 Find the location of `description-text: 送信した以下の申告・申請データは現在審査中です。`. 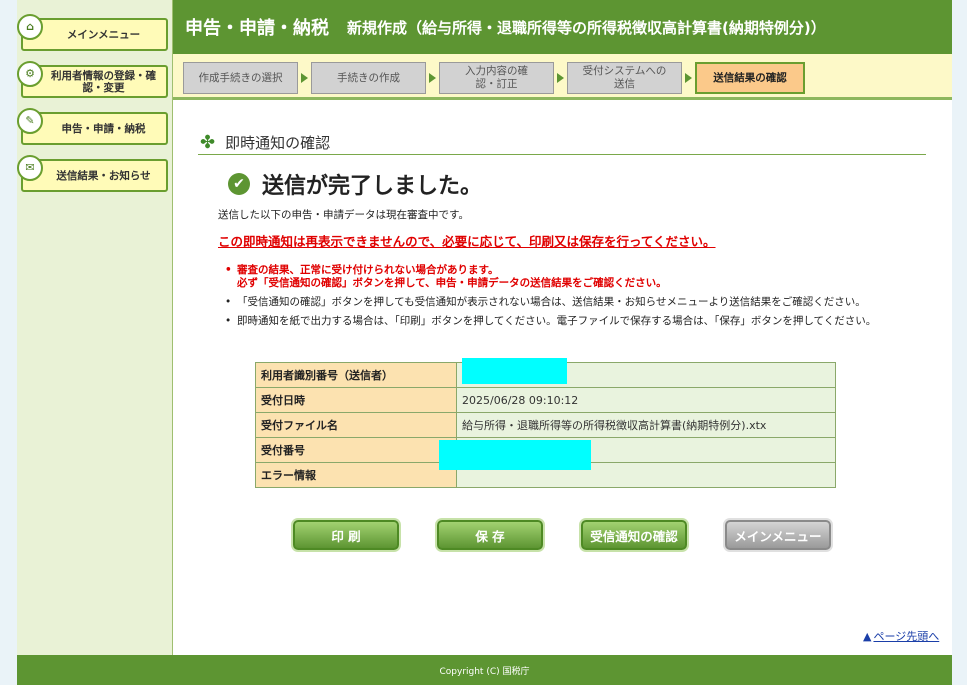

description-text: 送信した以下の申告・申請データは現在審査中です。 is located at coordinates (343, 215).